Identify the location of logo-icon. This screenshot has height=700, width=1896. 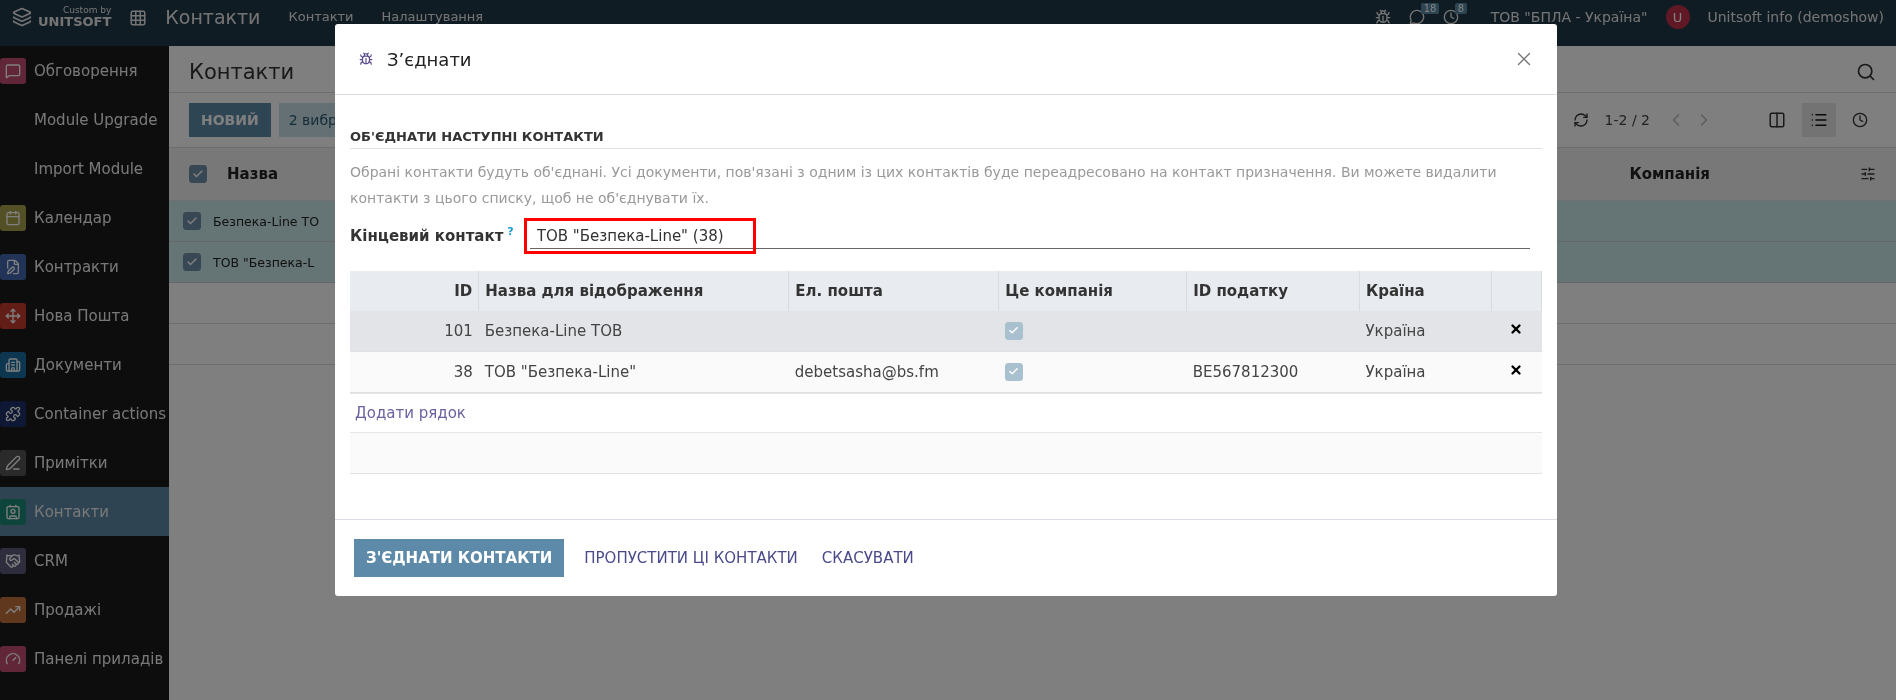
(22, 17).